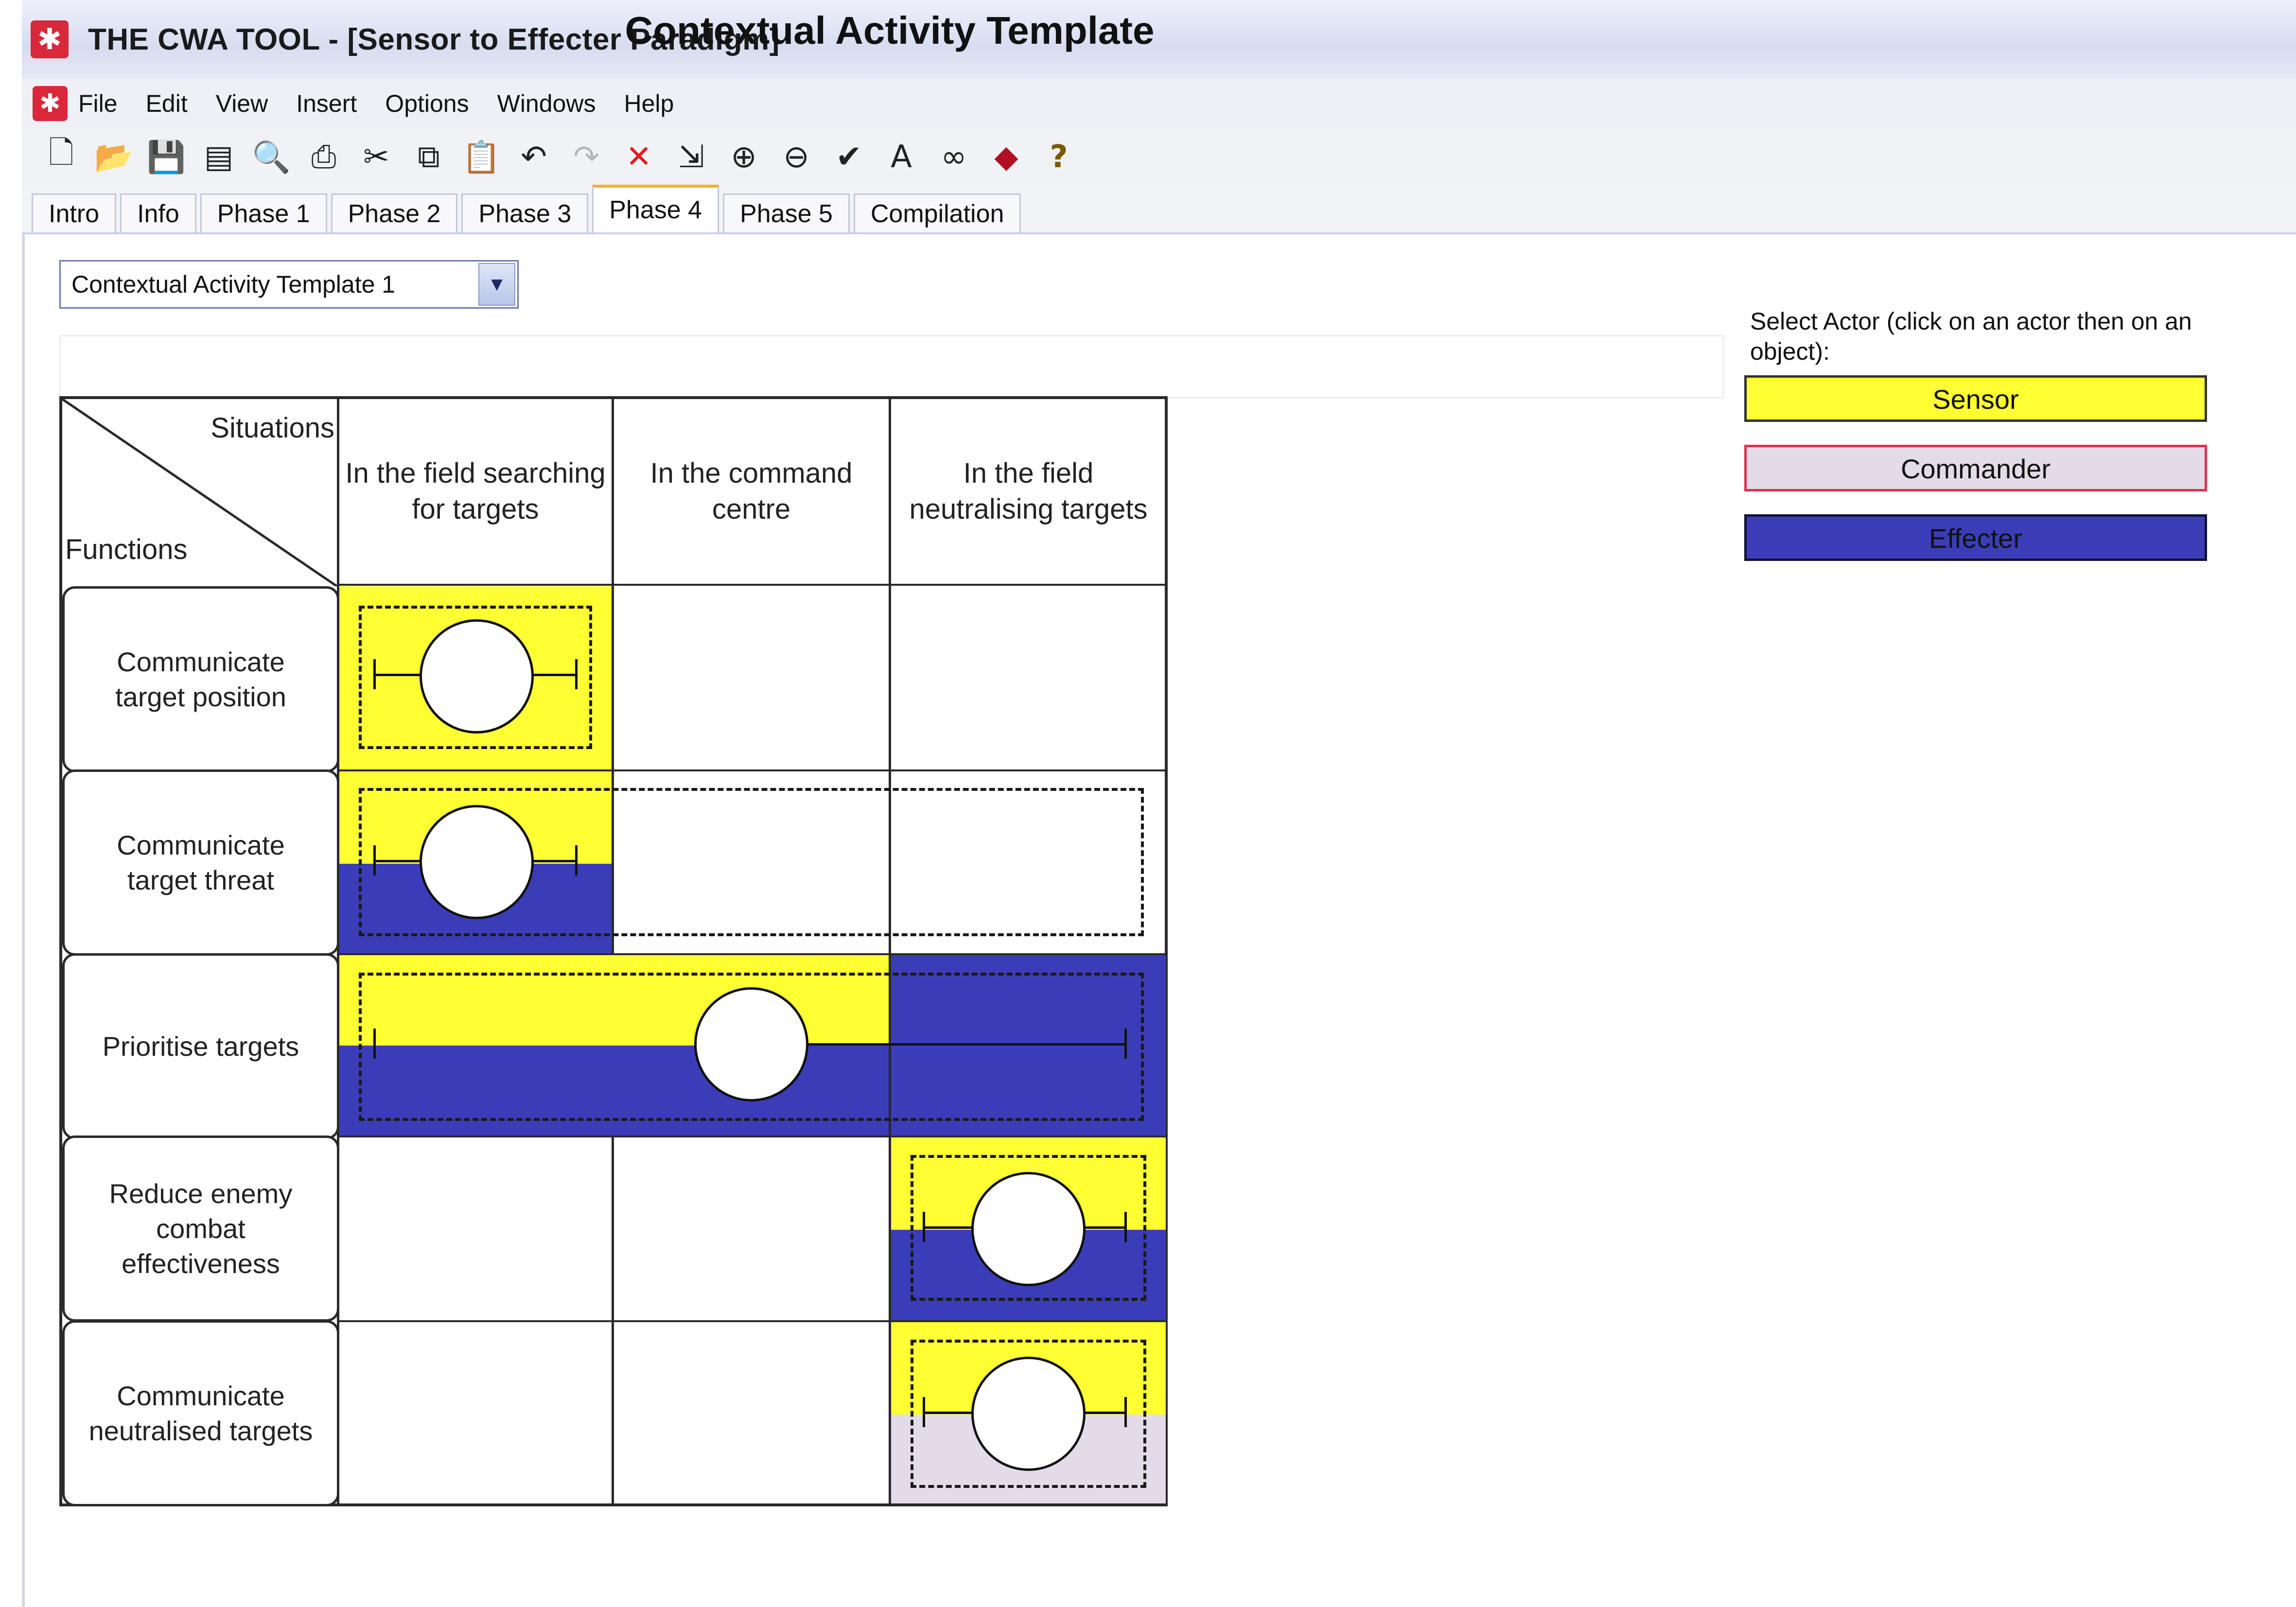  Describe the element at coordinates (200, 1228) in the screenshot. I see `function-reduce-enemy-combat-effectiveness: Reduce enemy combat effectiveness` at that location.